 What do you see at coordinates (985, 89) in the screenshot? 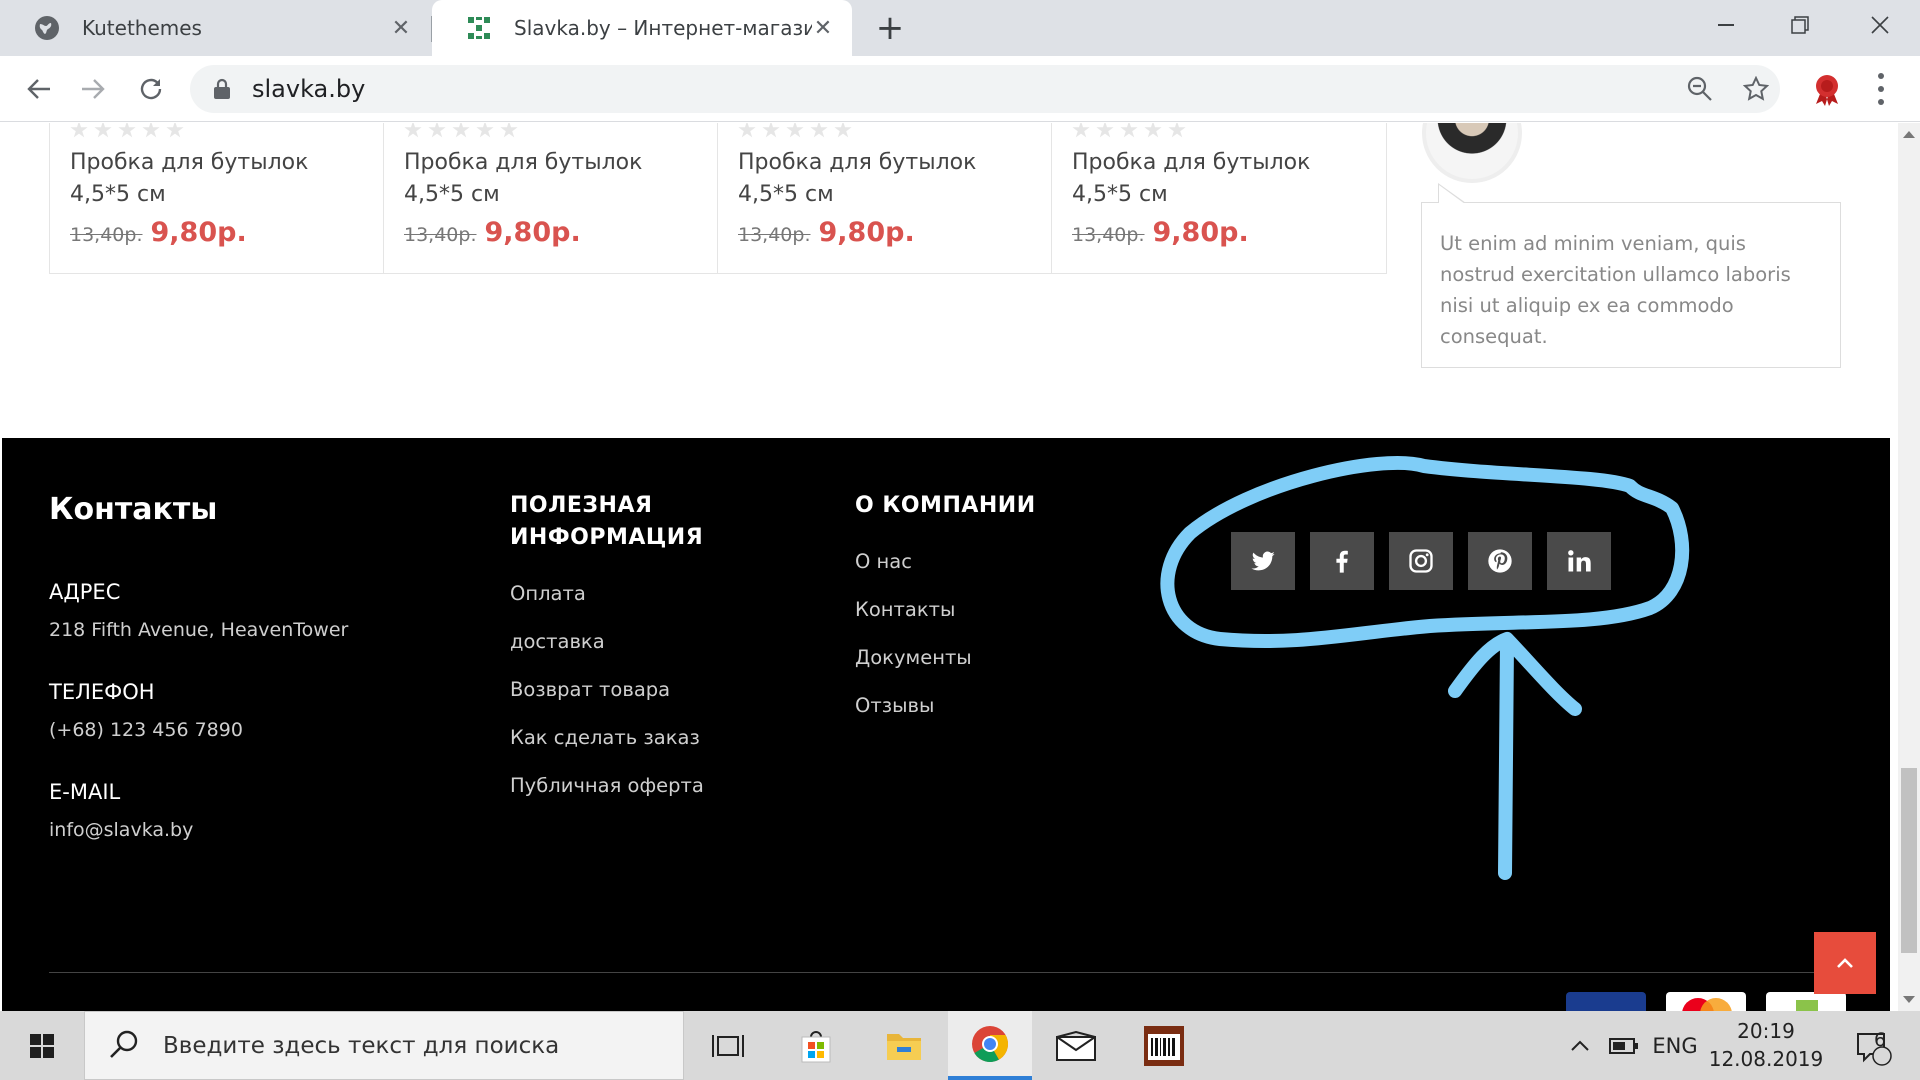
I see `address-bar: slavka.by` at bounding box center [985, 89].